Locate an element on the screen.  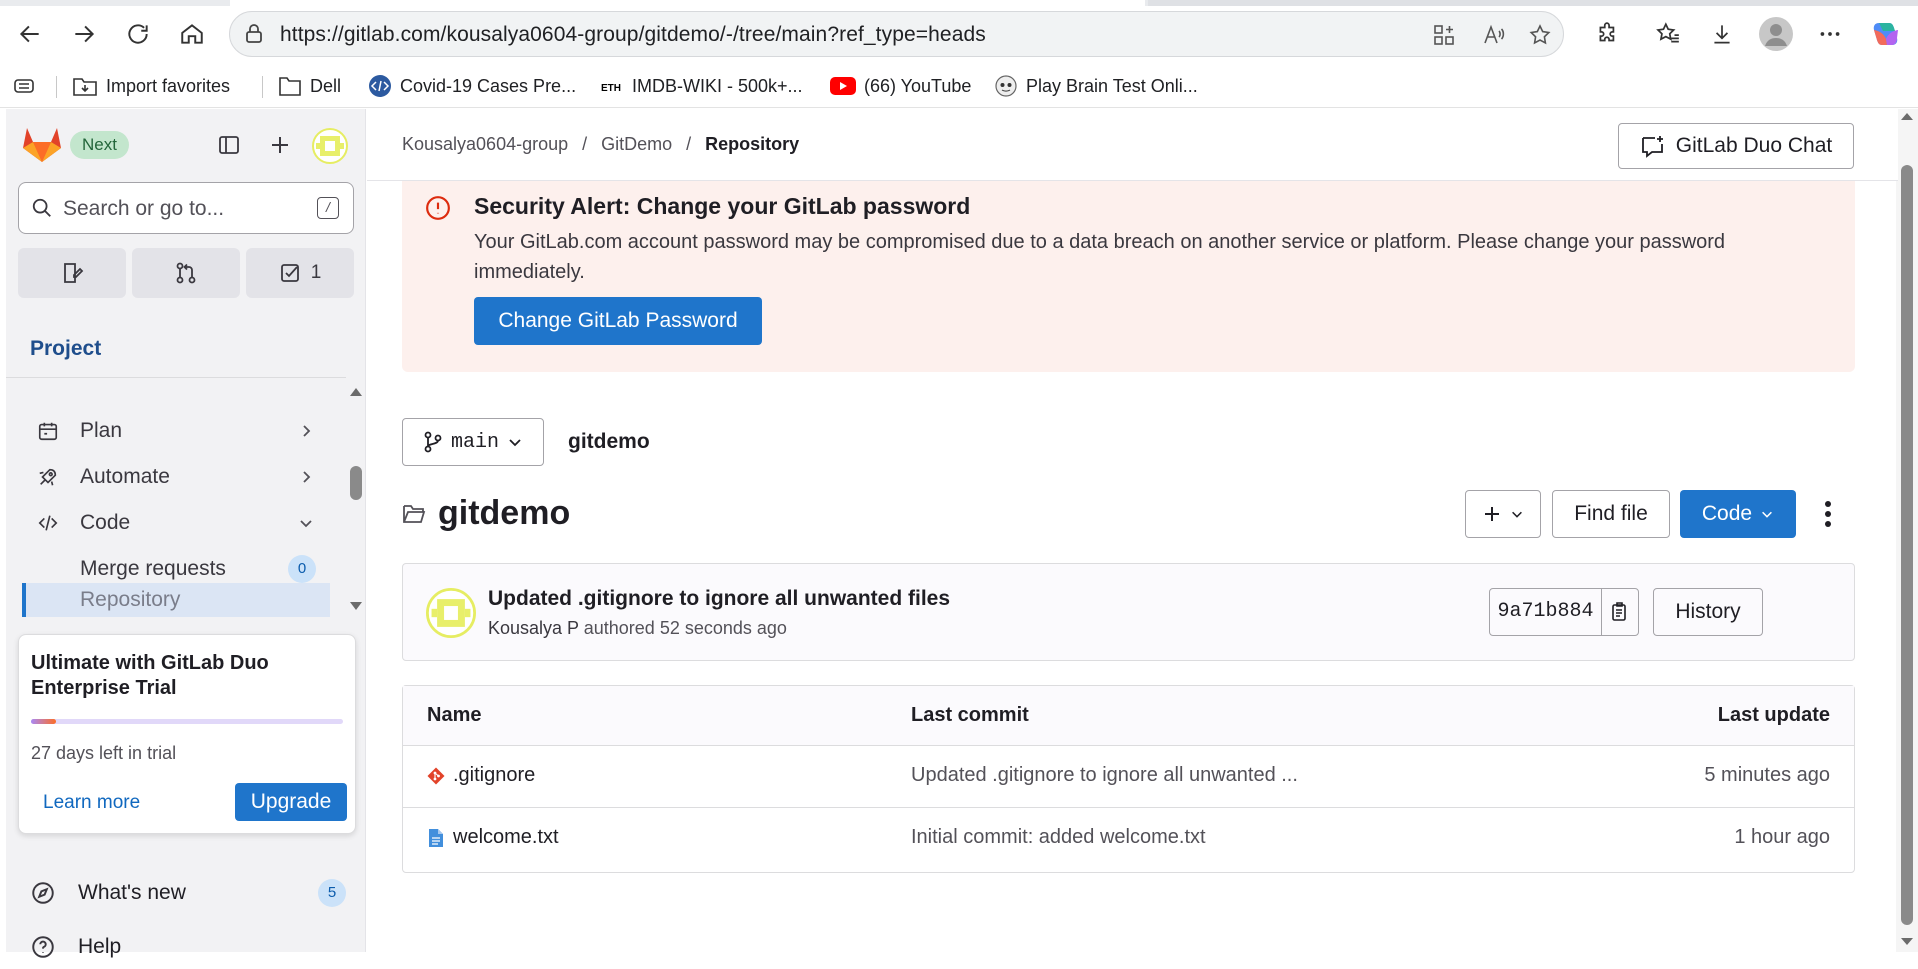
breadcrumb-project: GitDemo is located at coordinates (636, 144).